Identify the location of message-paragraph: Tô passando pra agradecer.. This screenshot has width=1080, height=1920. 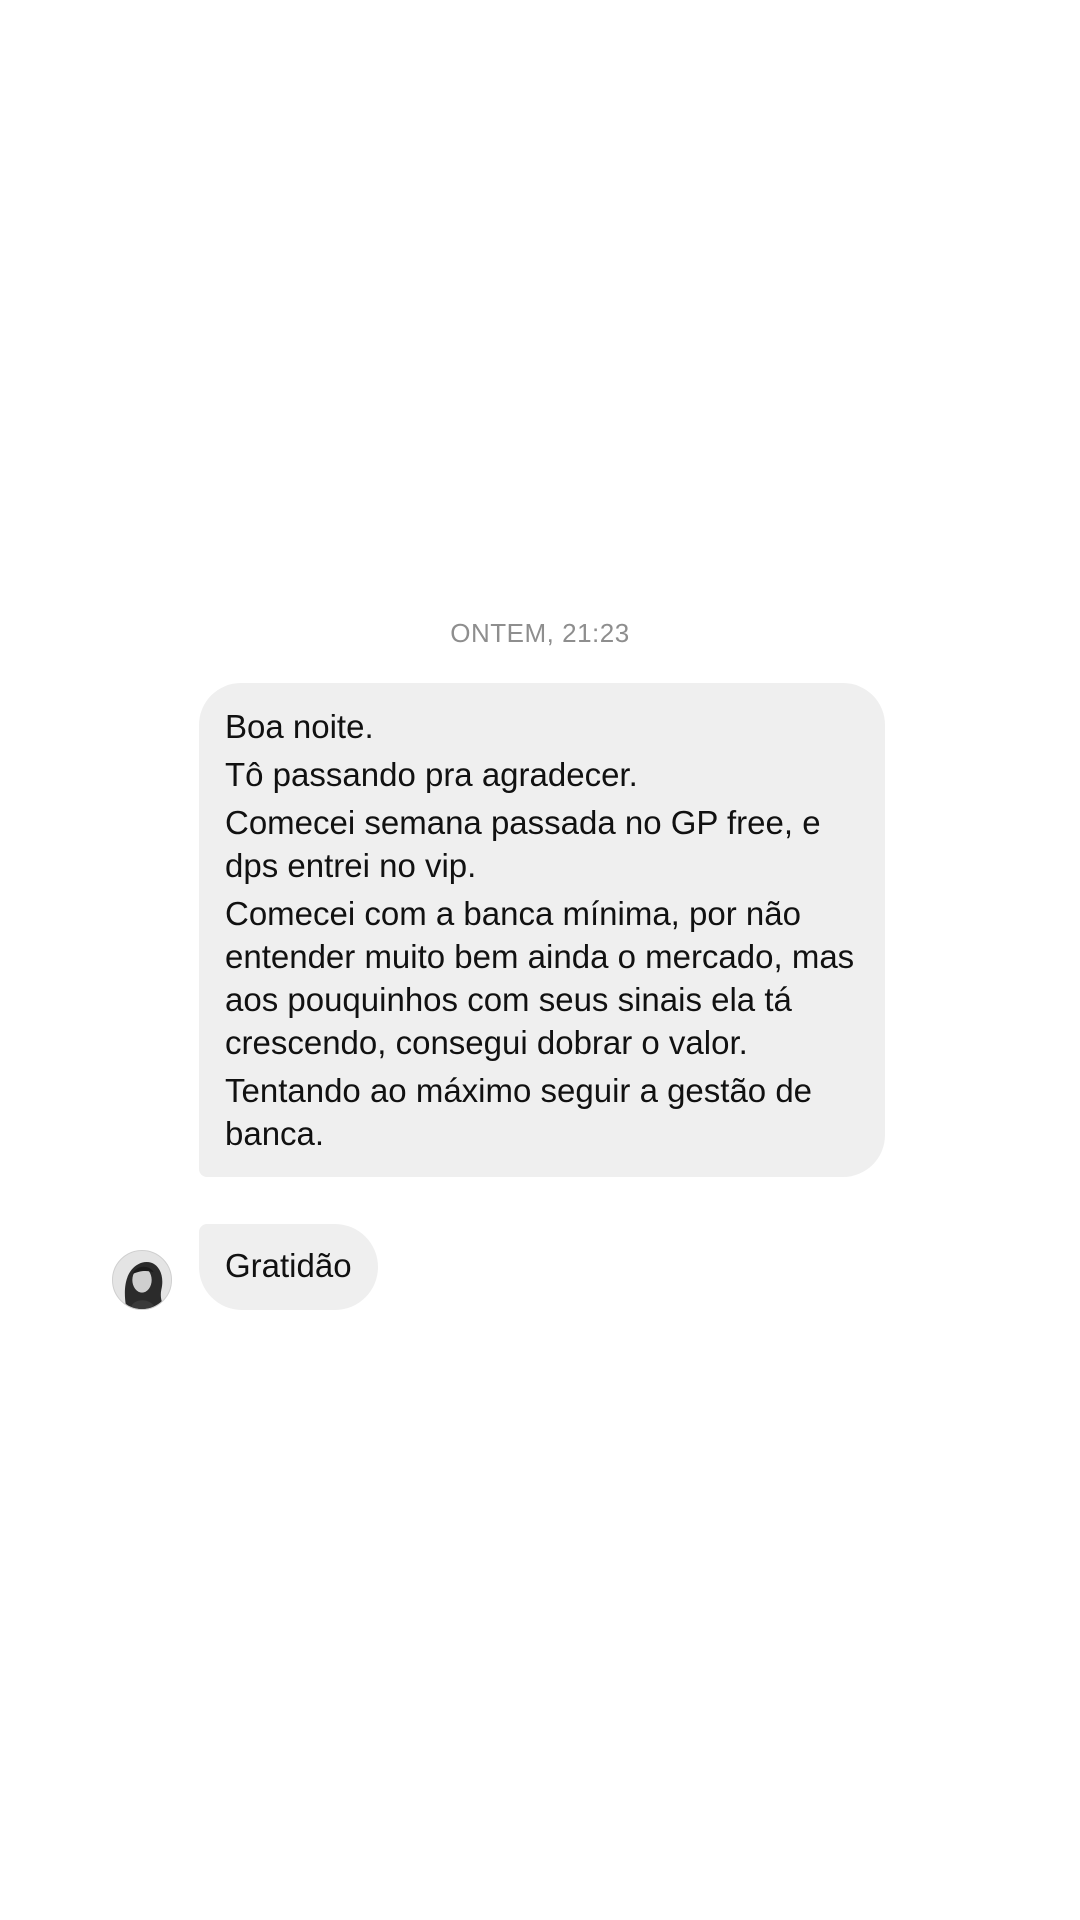
(431, 774).